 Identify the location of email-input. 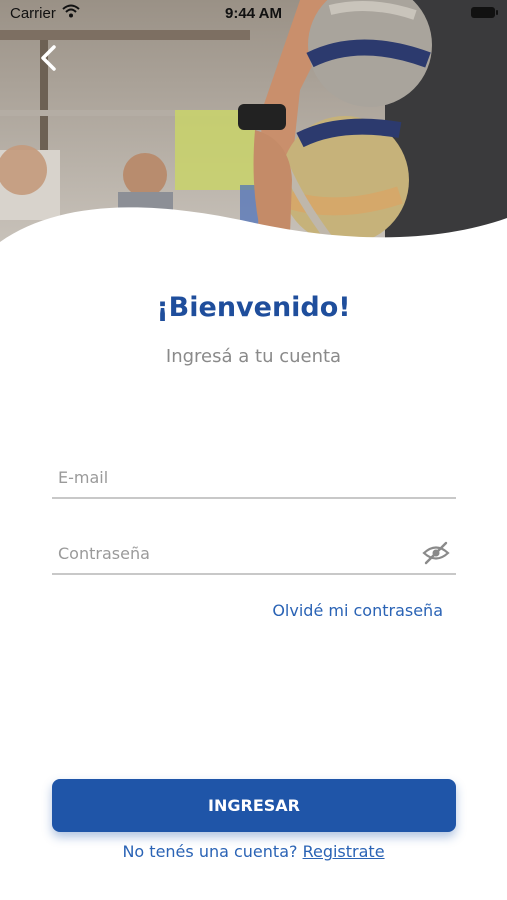
(228, 477).